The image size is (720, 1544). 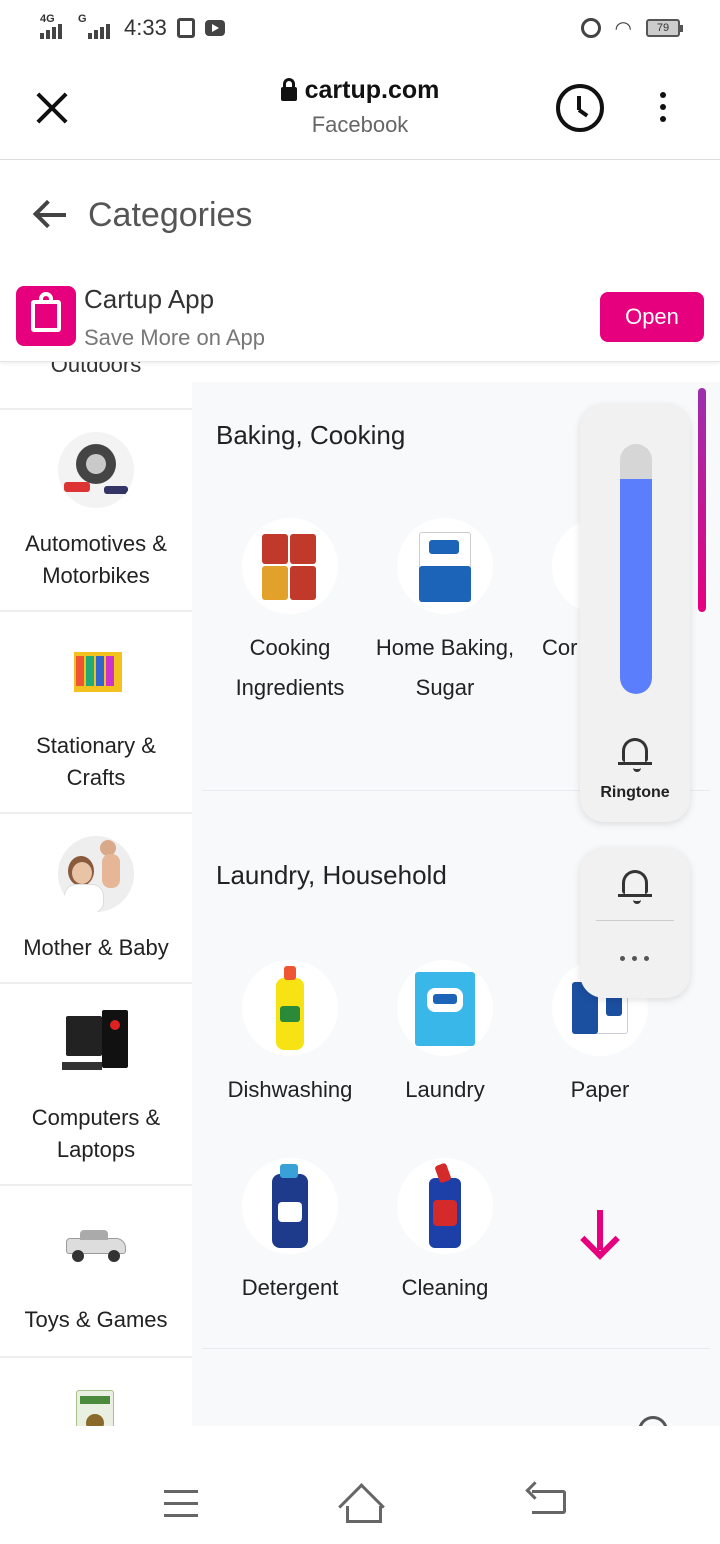 I want to click on back-arrow-icon, so click(x=52, y=215).